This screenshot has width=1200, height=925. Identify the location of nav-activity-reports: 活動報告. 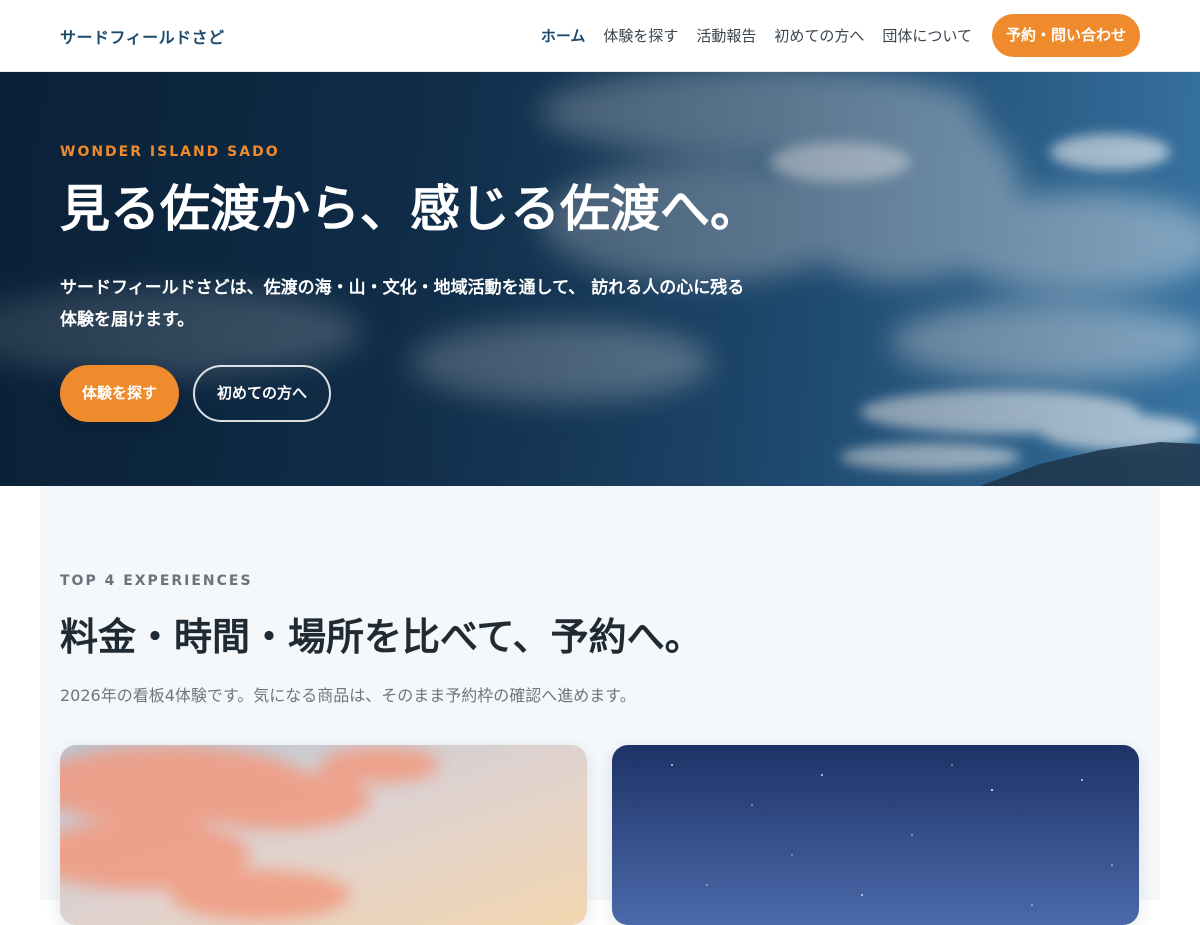
(726, 35).